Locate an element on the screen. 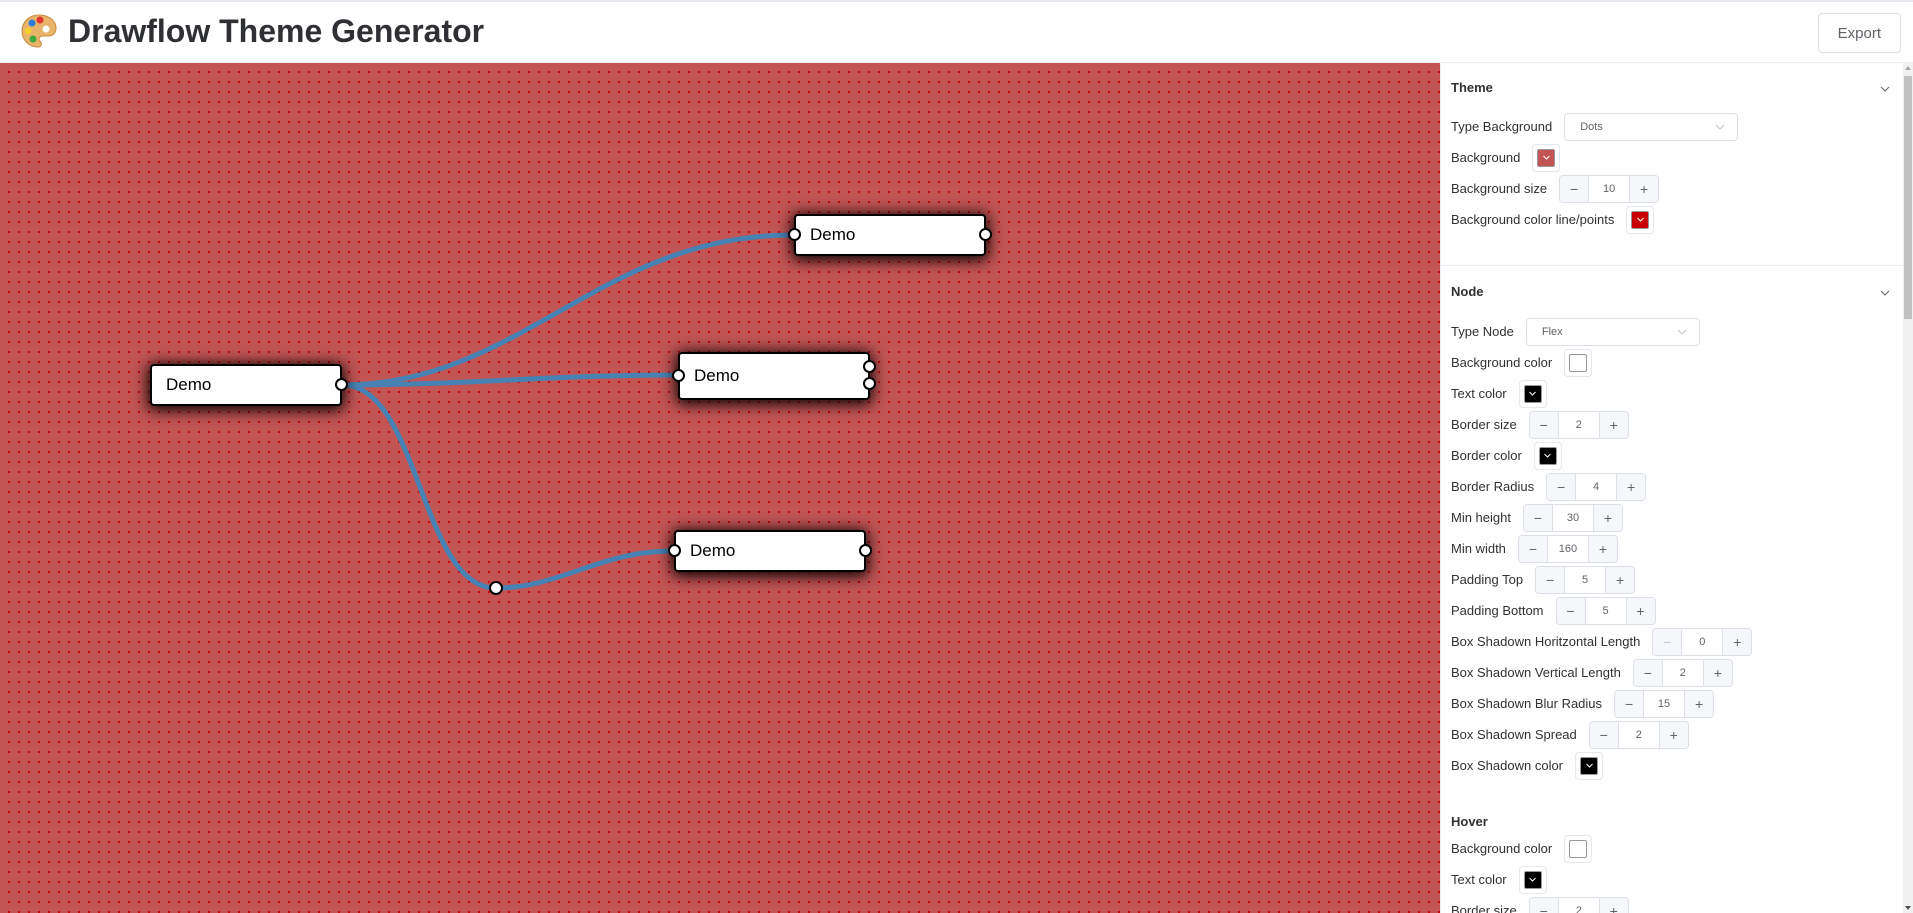 This screenshot has height=913, width=1913. shadow-h-input: 0 is located at coordinates (1702, 641).